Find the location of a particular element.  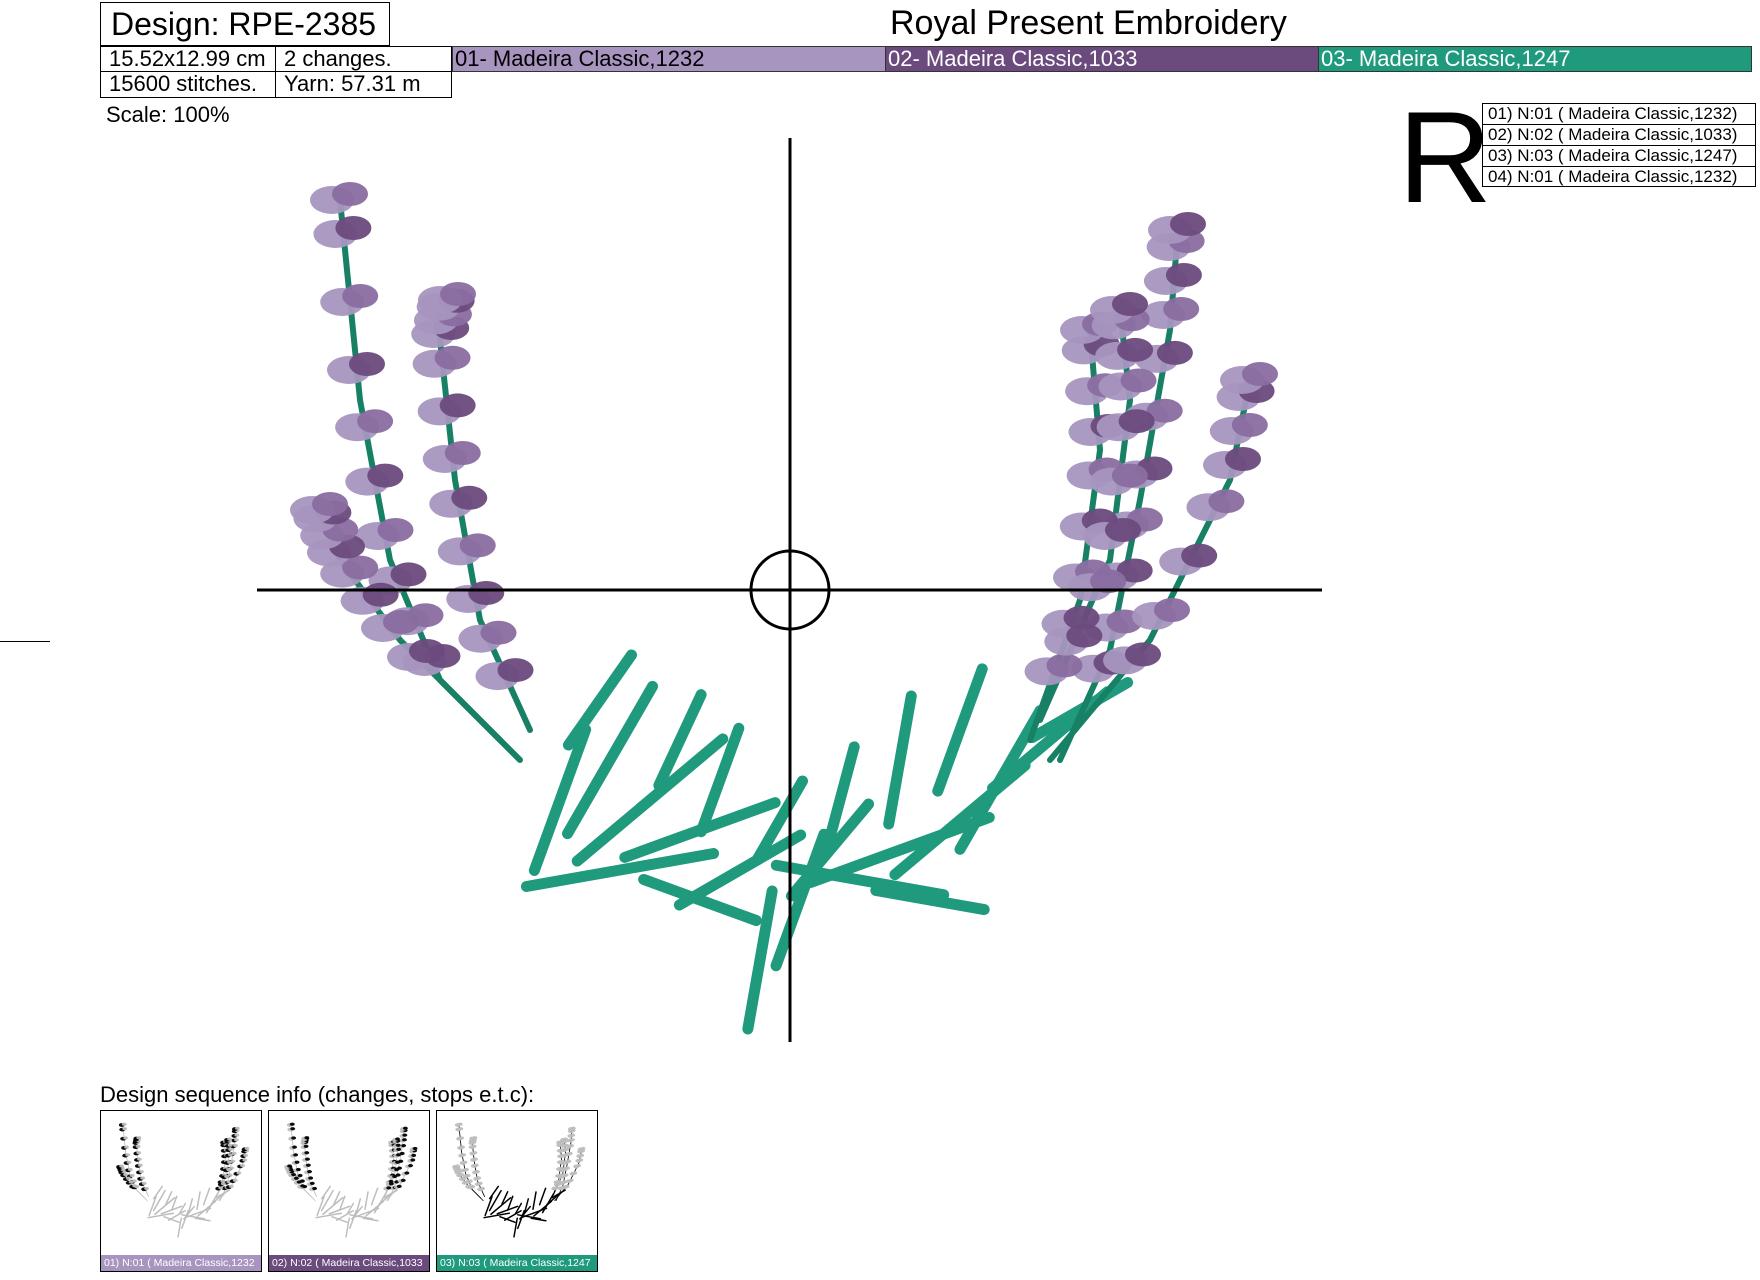

thumbnail-label: 01) N:01 ( Madeira Classic,1232 is located at coordinates (181, 1263).